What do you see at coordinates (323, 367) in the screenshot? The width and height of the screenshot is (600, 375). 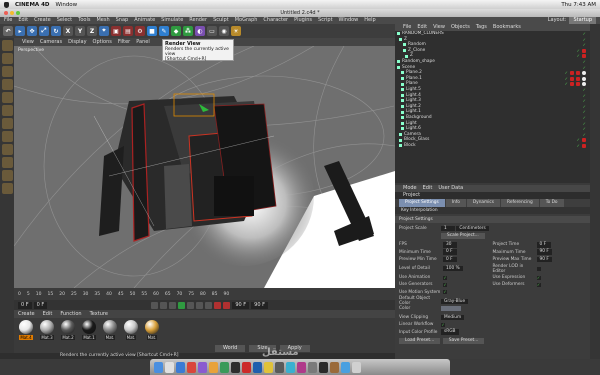 I see `cinema4d-icon` at bounding box center [323, 367].